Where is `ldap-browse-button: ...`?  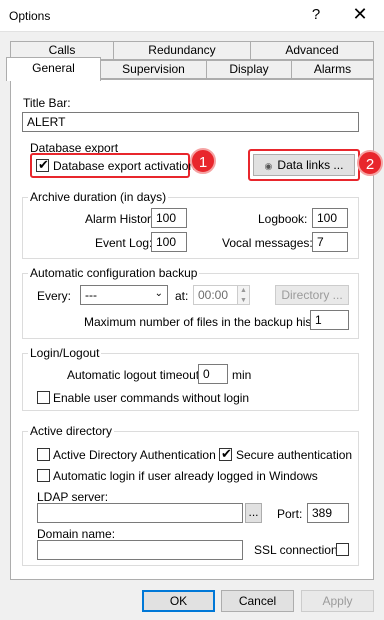 ldap-browse-button: ... is located at coordinates (253, 513).